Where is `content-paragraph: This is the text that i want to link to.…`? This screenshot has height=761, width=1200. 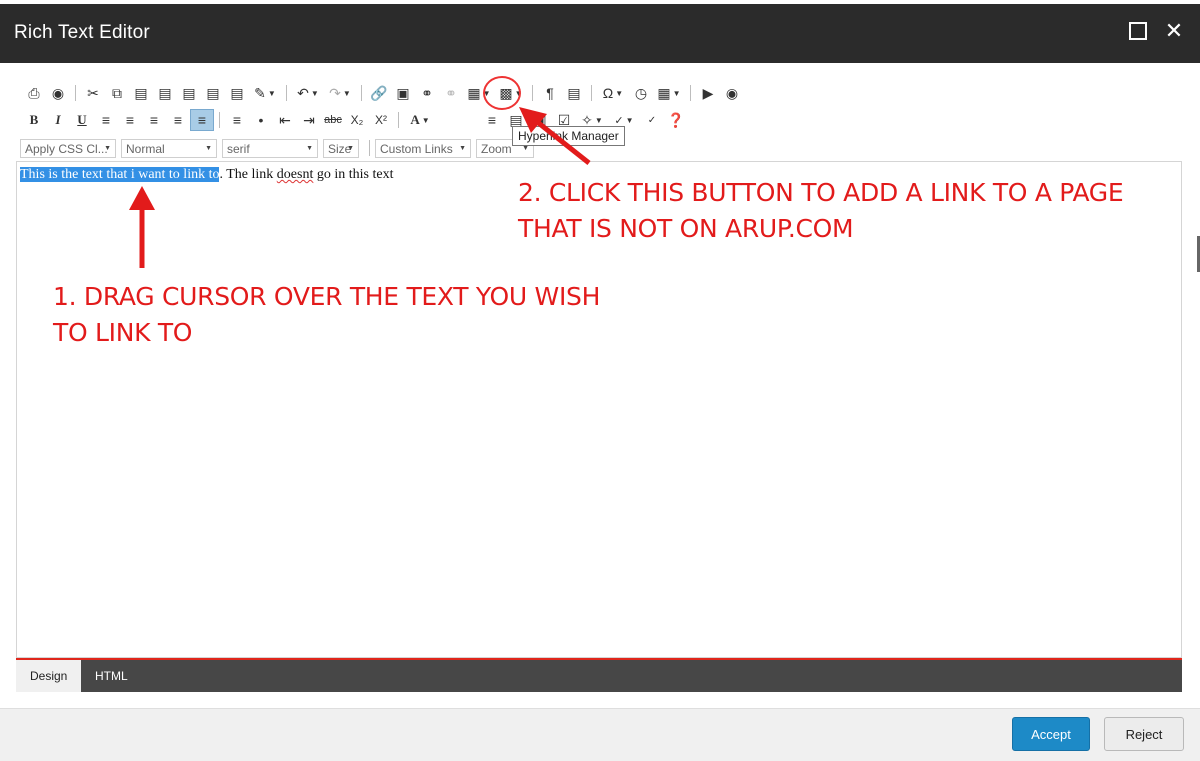 content-paragraph: This is the text that i want to link to.… is located at coordinates (206, 175).